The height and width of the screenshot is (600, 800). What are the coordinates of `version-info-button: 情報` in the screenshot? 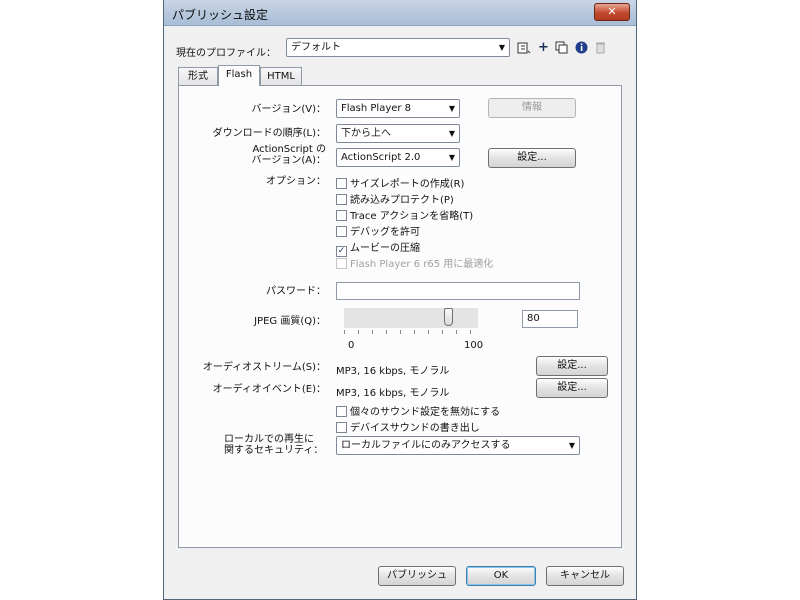 It's located at (532, 108).